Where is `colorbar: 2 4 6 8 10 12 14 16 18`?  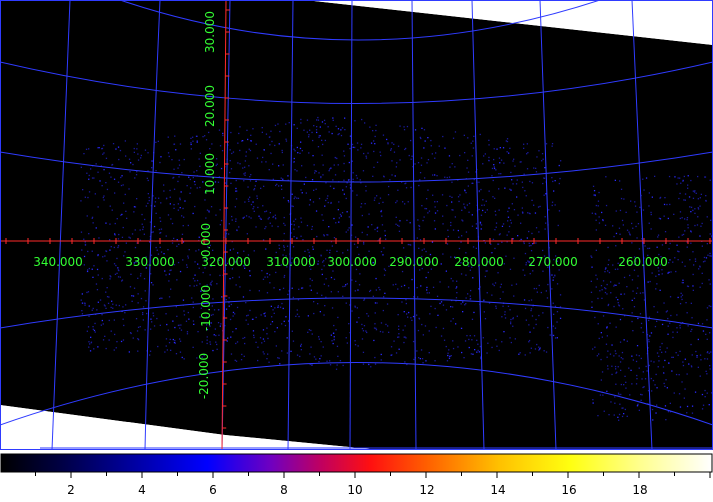 colorbar: 2 4 6 8 10 12 14 16 18 is located at coordinates (356, 475).